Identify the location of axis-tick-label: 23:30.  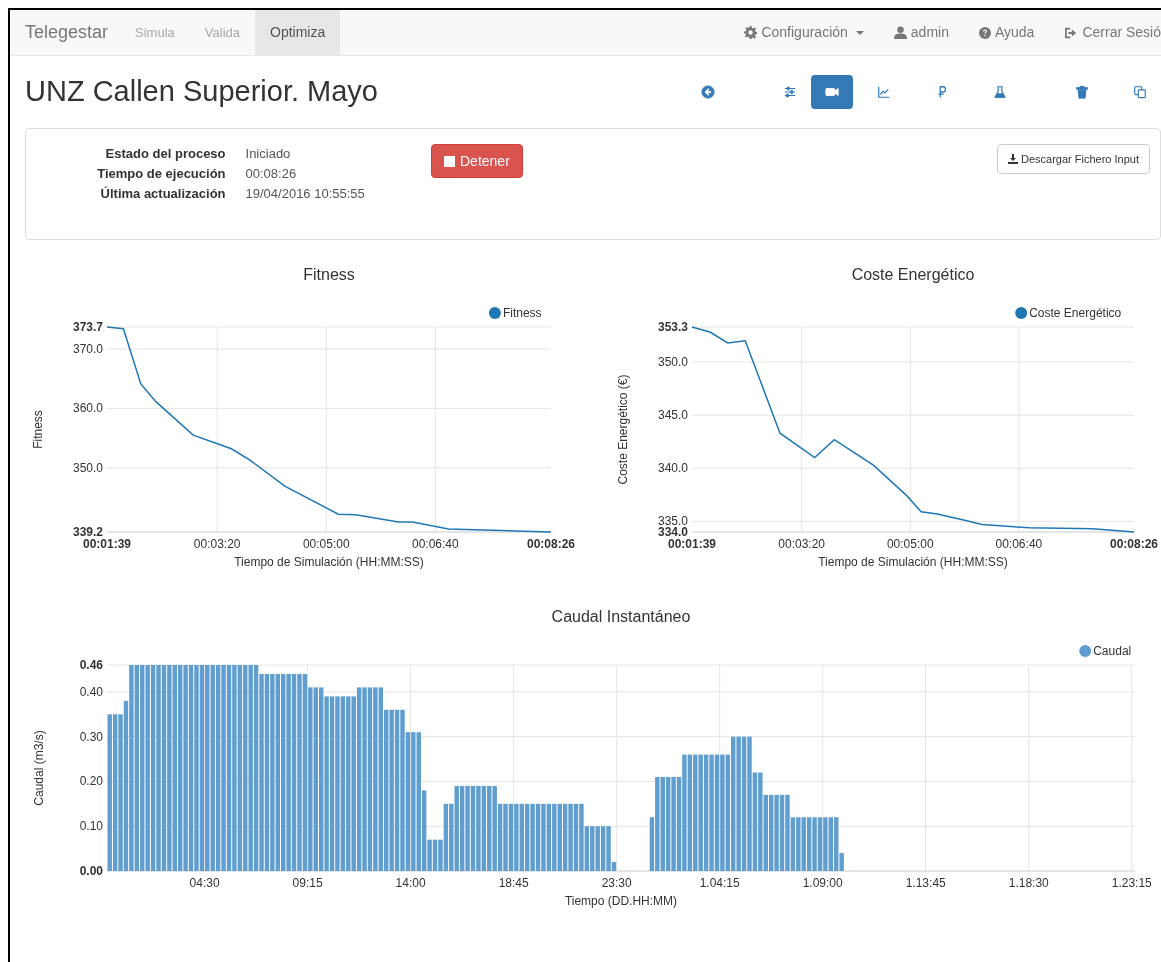
(616, 883).